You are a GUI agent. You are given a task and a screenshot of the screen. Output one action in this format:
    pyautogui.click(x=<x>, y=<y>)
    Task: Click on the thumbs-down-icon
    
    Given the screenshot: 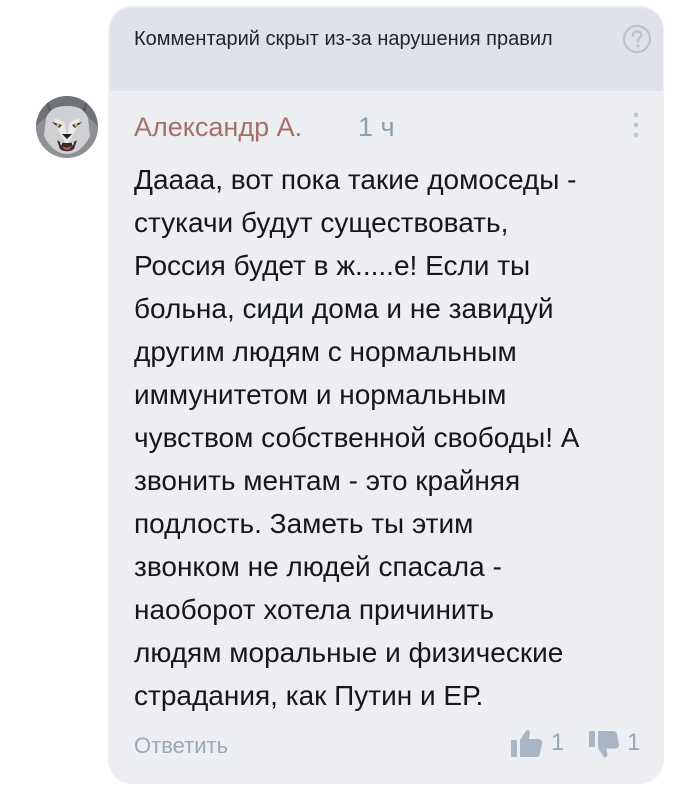 What is the action you would take?
    pyautogui.click(x=605, y=746)
    